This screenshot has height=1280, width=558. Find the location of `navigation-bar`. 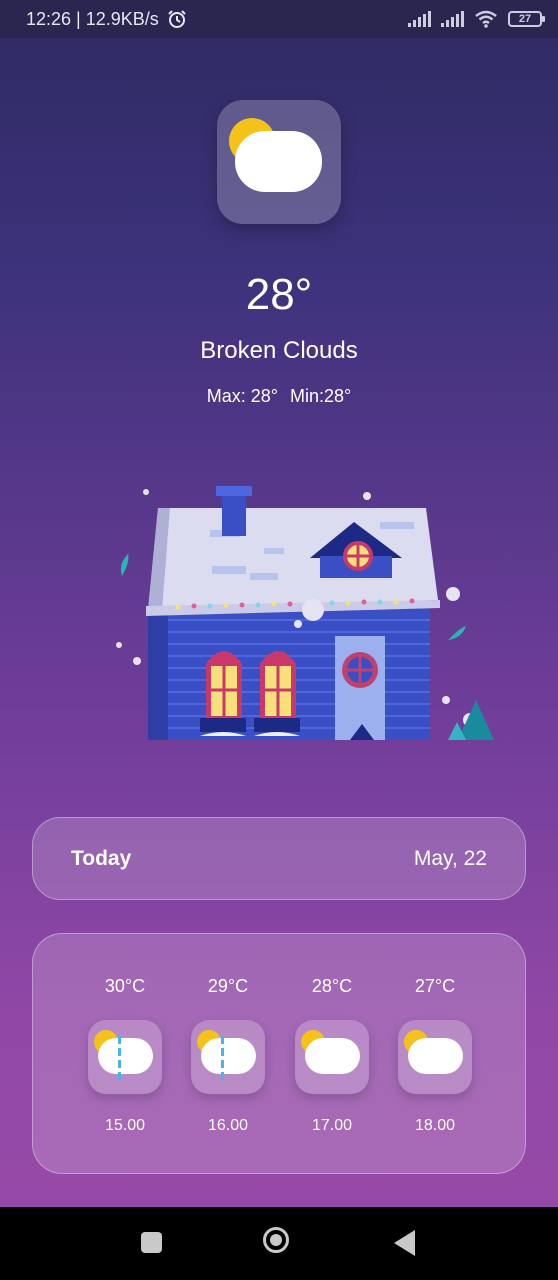

navigation-bar is located at coordinates (279, 1243).